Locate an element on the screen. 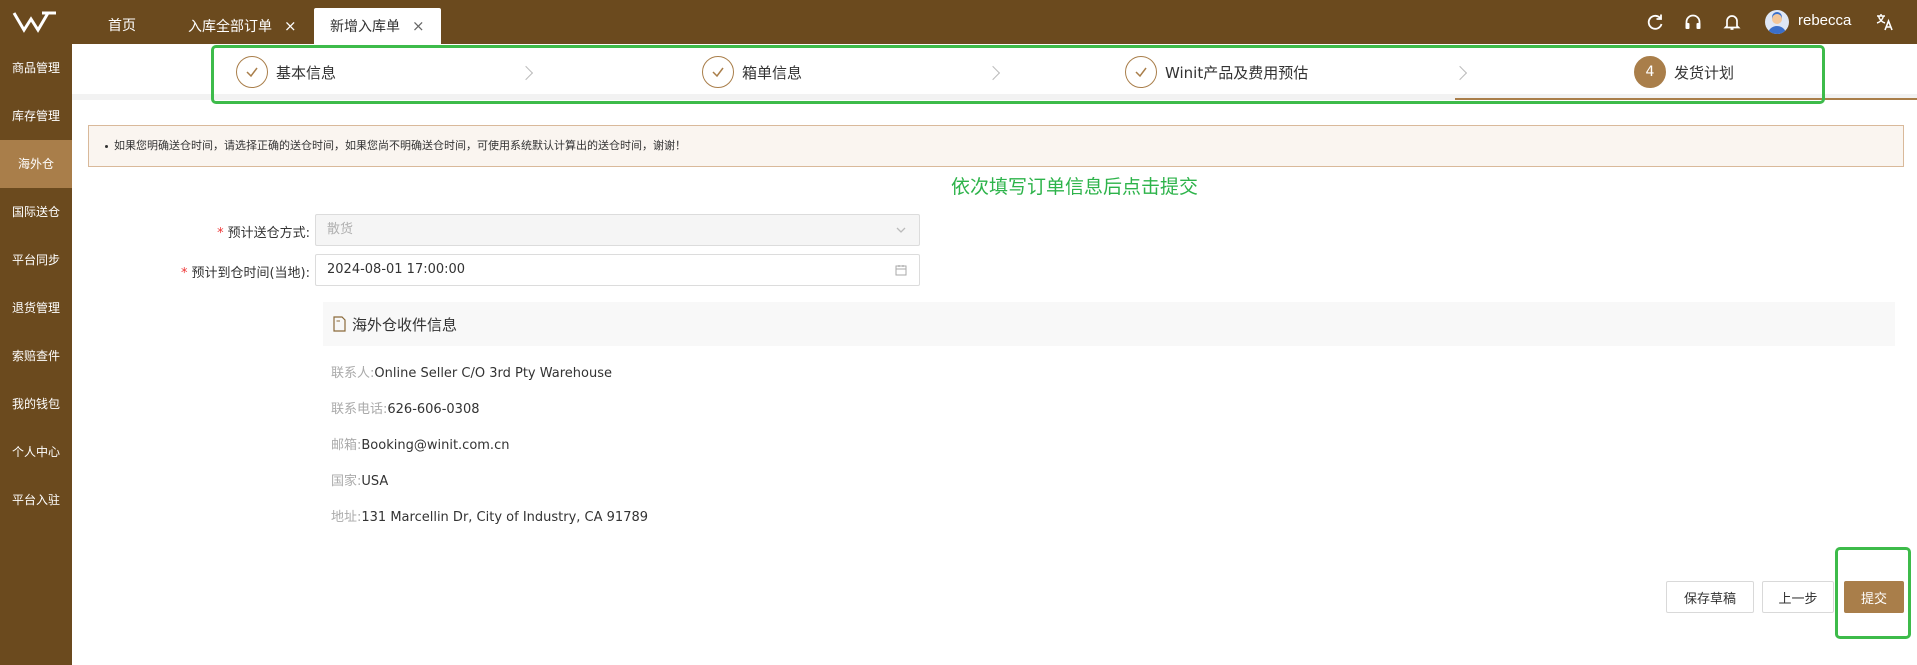 Image resolution: width=1917 pixels, height=665 pixels. field-key: 国家: is located at coordinates (346, 481).